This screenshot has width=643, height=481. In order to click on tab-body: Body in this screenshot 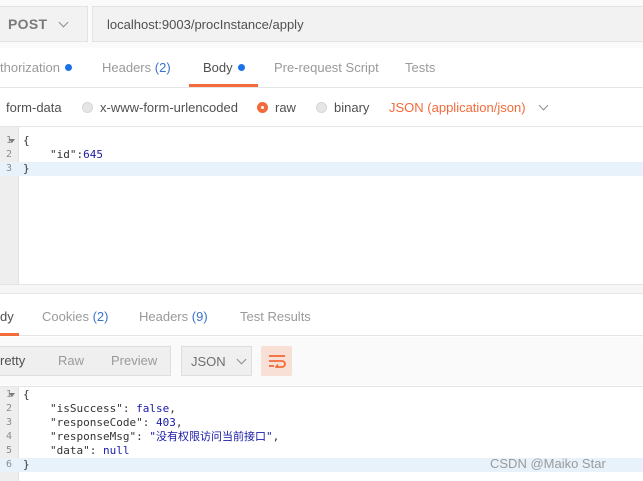, I will do `click(224, 68)`.